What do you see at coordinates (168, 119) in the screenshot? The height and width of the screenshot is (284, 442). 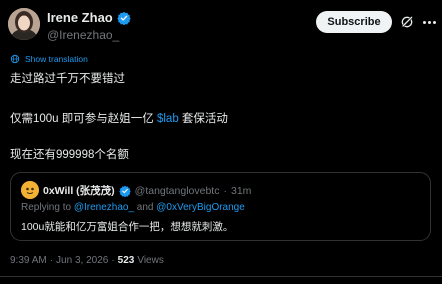 I see `cashtag-link: $lab` at bounding box center [168, 119].